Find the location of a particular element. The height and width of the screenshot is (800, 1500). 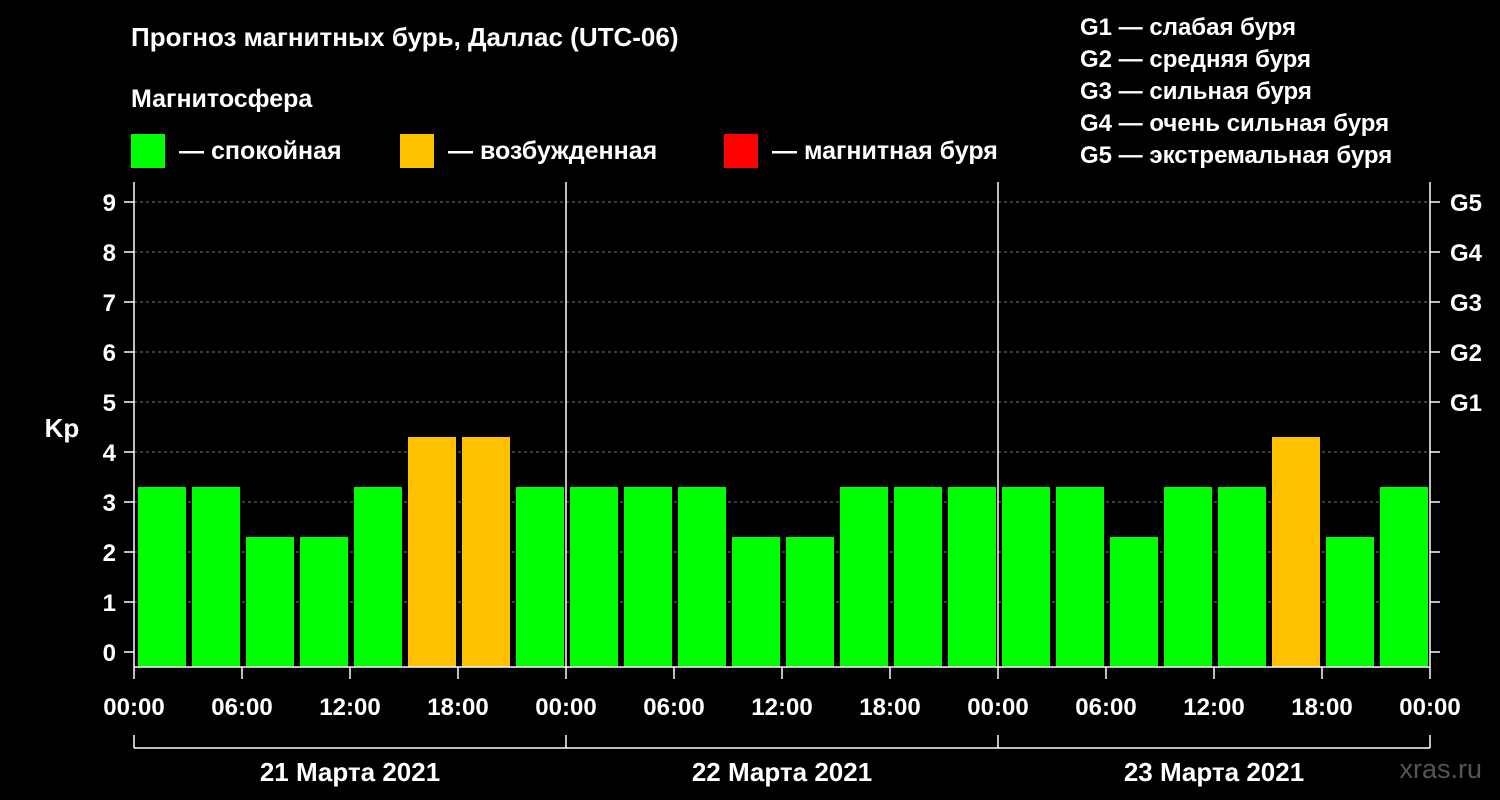

g-scale-label-g4: G4 is located at coordinates (1466, 253).